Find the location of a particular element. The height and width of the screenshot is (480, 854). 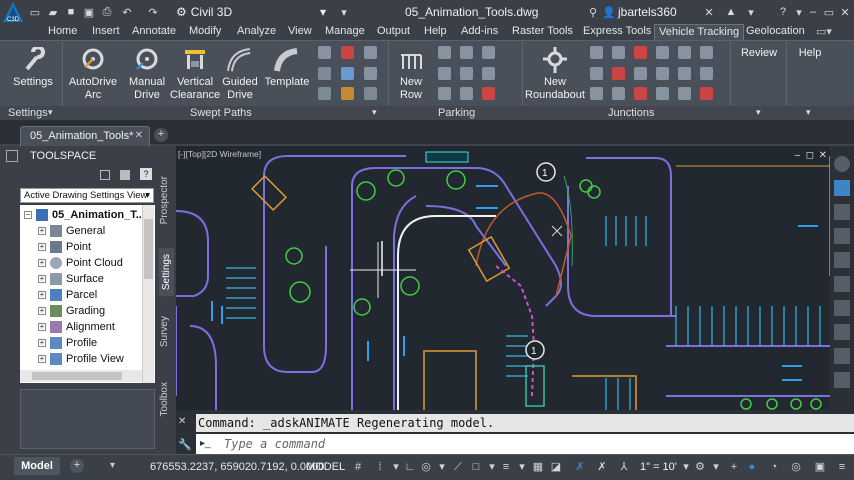

side-tab-settings: Settings is located at coordinates (166, 272).